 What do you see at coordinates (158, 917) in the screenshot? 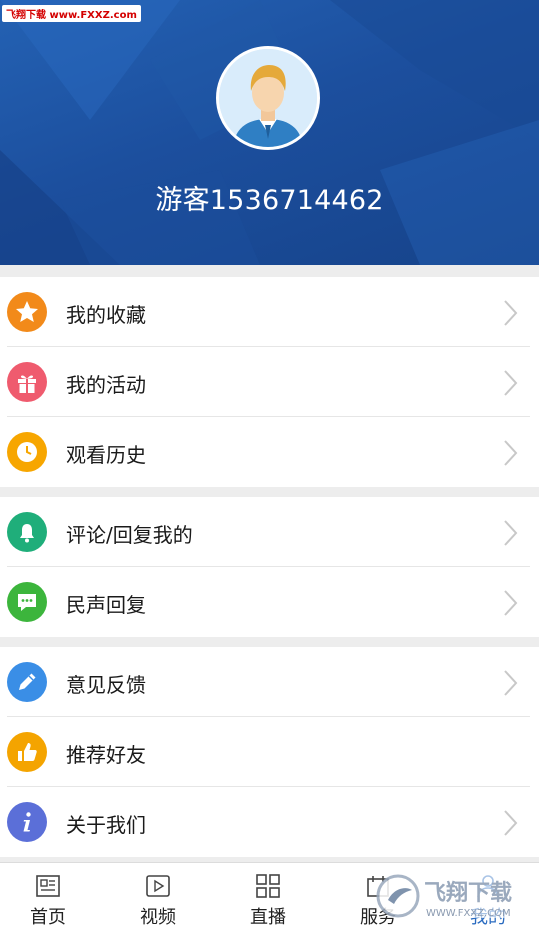
I see `tab-label: 视频` at bounding box center [158, 917].